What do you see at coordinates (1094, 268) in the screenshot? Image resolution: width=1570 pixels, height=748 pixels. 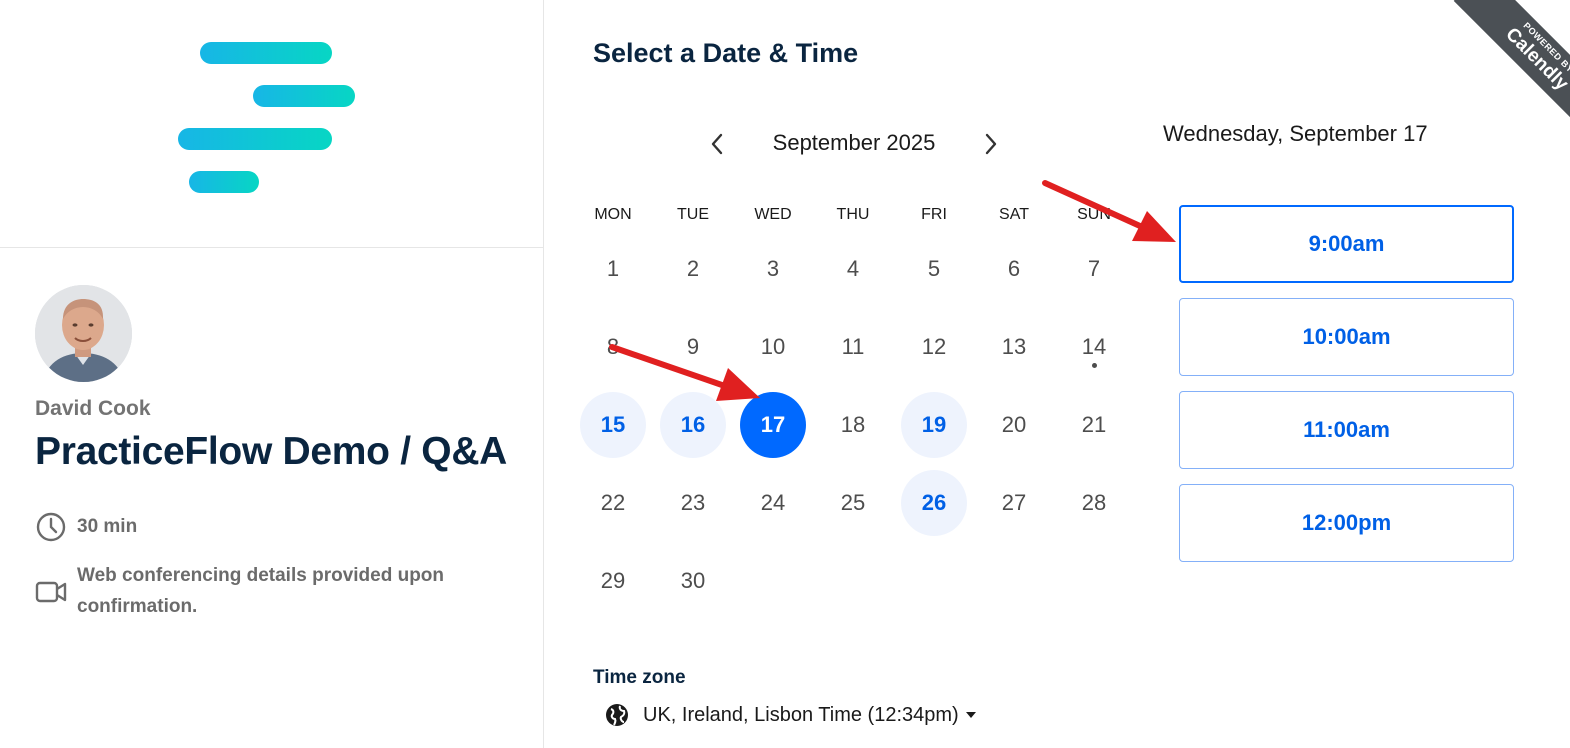 I see `calendar-day-7: 7` at bounding box center [1094, 268].